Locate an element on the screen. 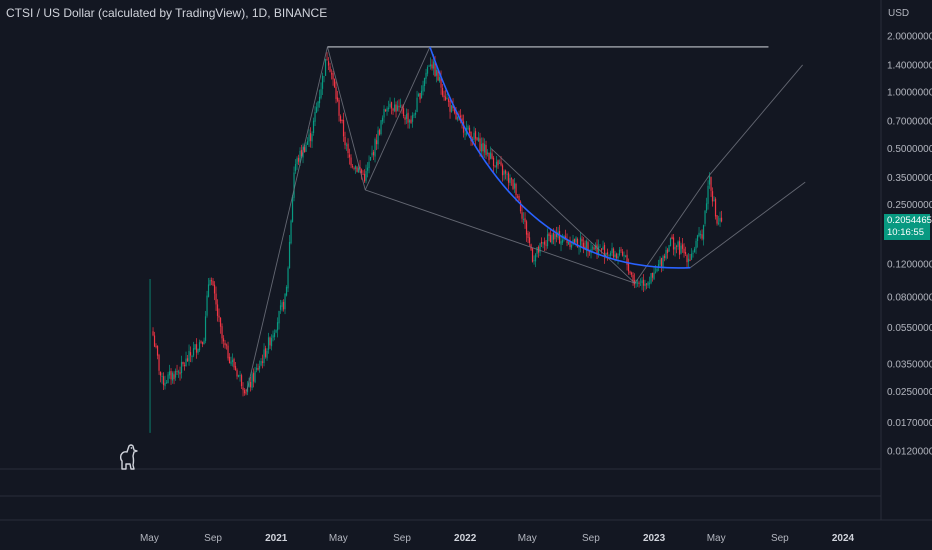  price-tick-1: 1.40000000 is located at coordinates (909, 65).